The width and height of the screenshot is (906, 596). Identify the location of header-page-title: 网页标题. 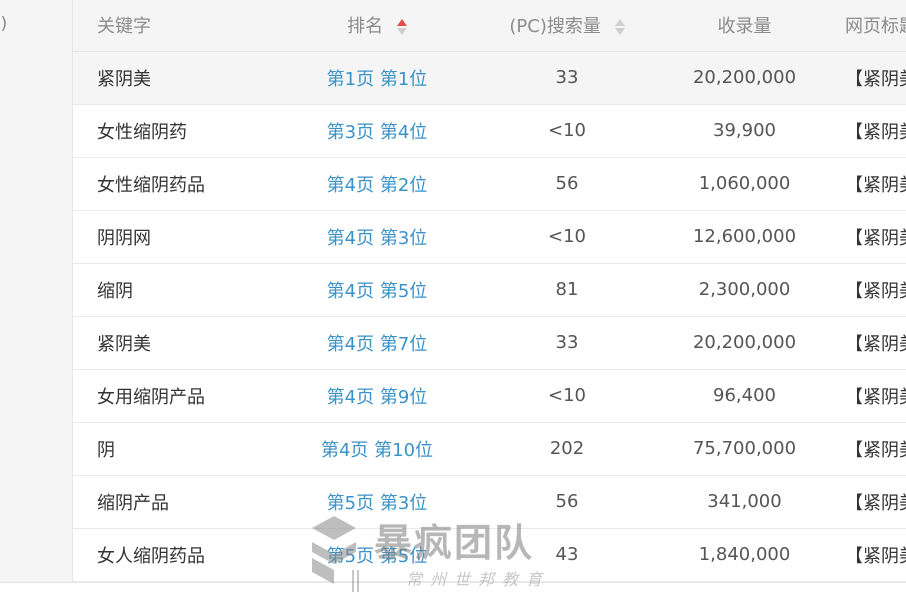
(866, 26).